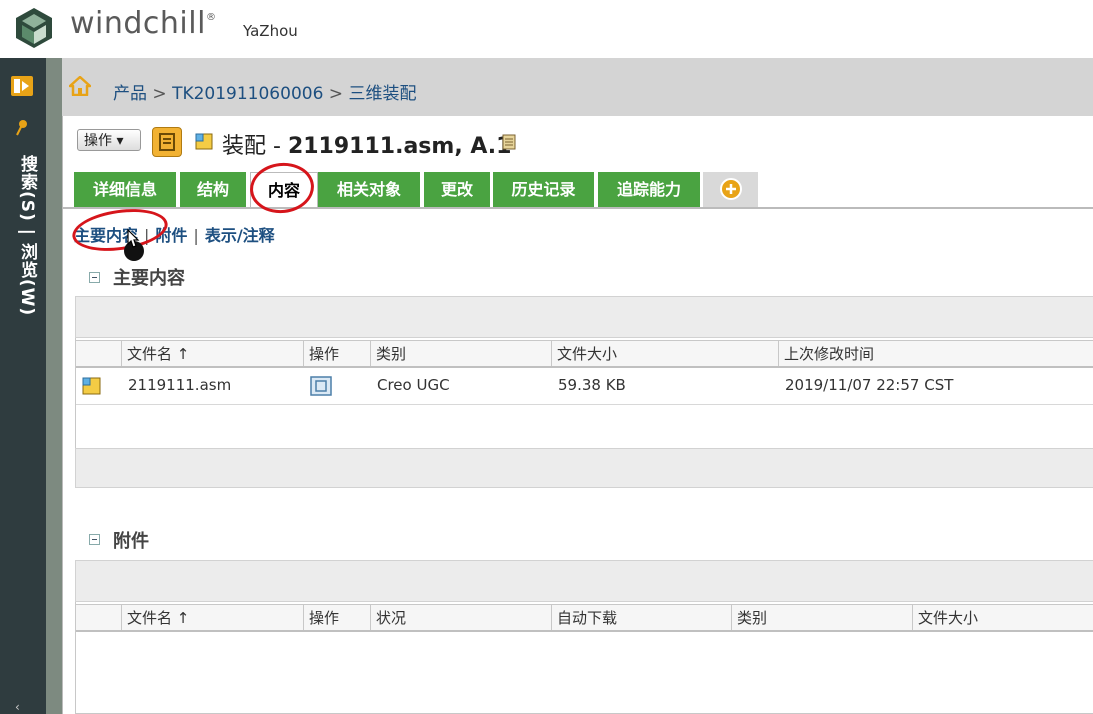 The image size is (1093, 714). What do you see at coordinates (131, 541) in the screenshot?
I see `attachments-section-title: 附件` at bounding box center [131, 541].